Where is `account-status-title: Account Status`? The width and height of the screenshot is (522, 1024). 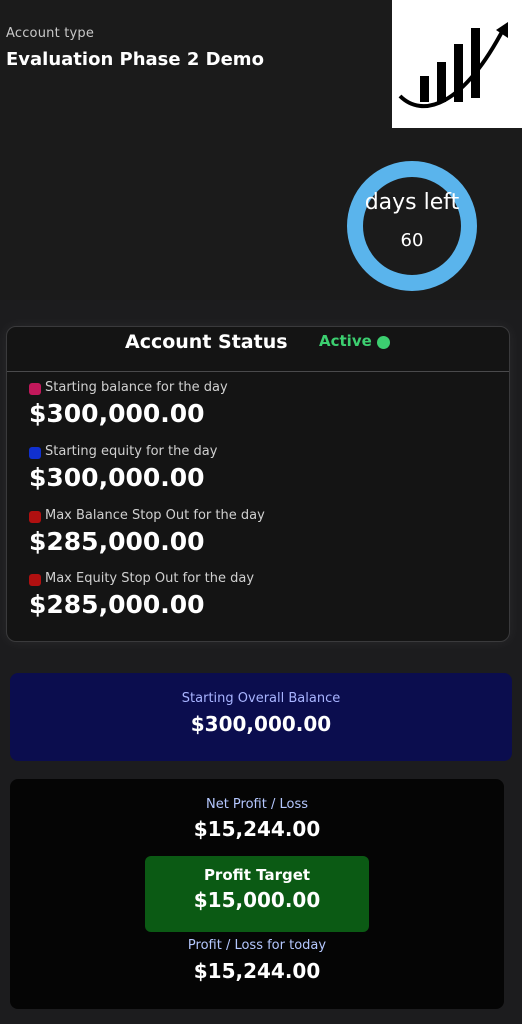
account-status-title: Account Status is located at coordinates (206, 342).